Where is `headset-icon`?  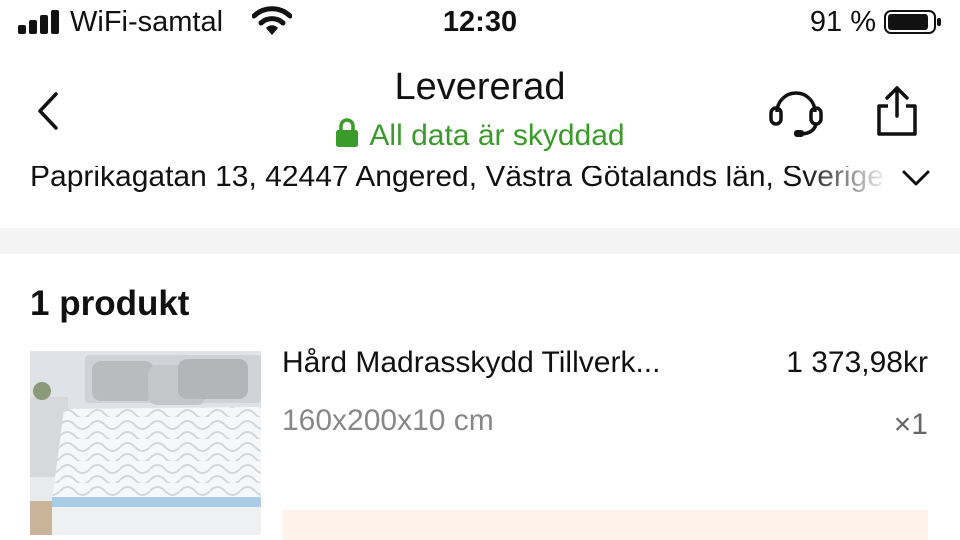
headset-icon is located at coordinates (796, 112).